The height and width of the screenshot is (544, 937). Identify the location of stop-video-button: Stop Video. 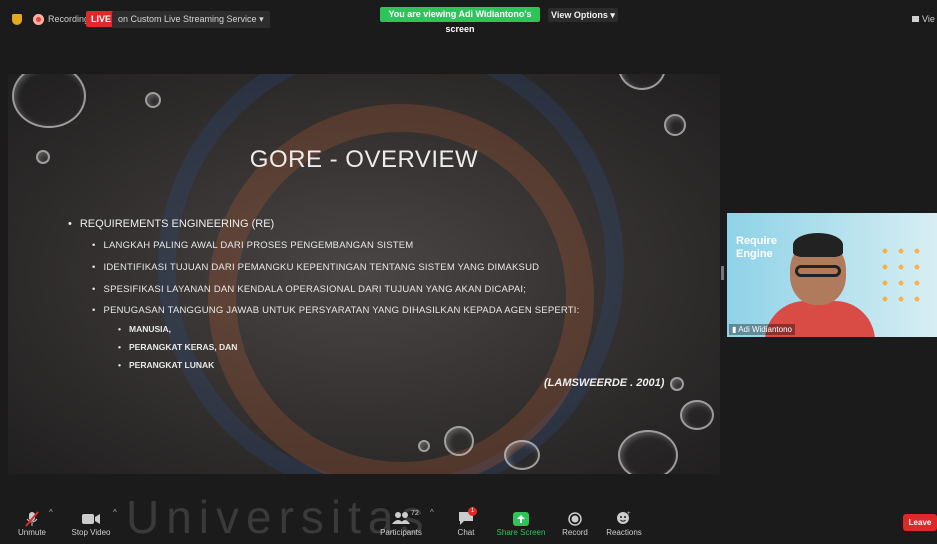
(91, 519).